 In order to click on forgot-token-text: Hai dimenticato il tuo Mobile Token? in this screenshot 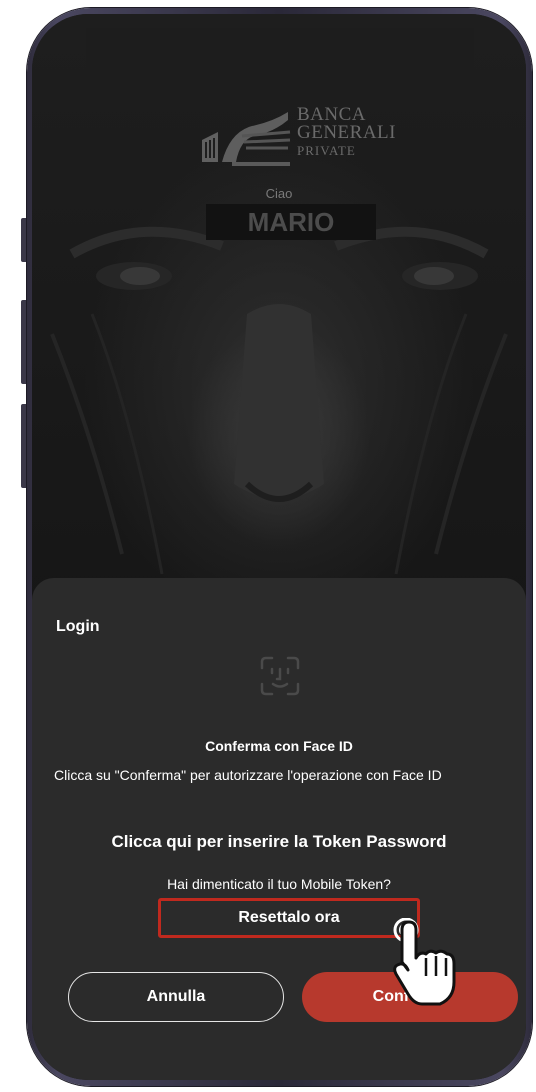, I will do `click(279, 884)`.